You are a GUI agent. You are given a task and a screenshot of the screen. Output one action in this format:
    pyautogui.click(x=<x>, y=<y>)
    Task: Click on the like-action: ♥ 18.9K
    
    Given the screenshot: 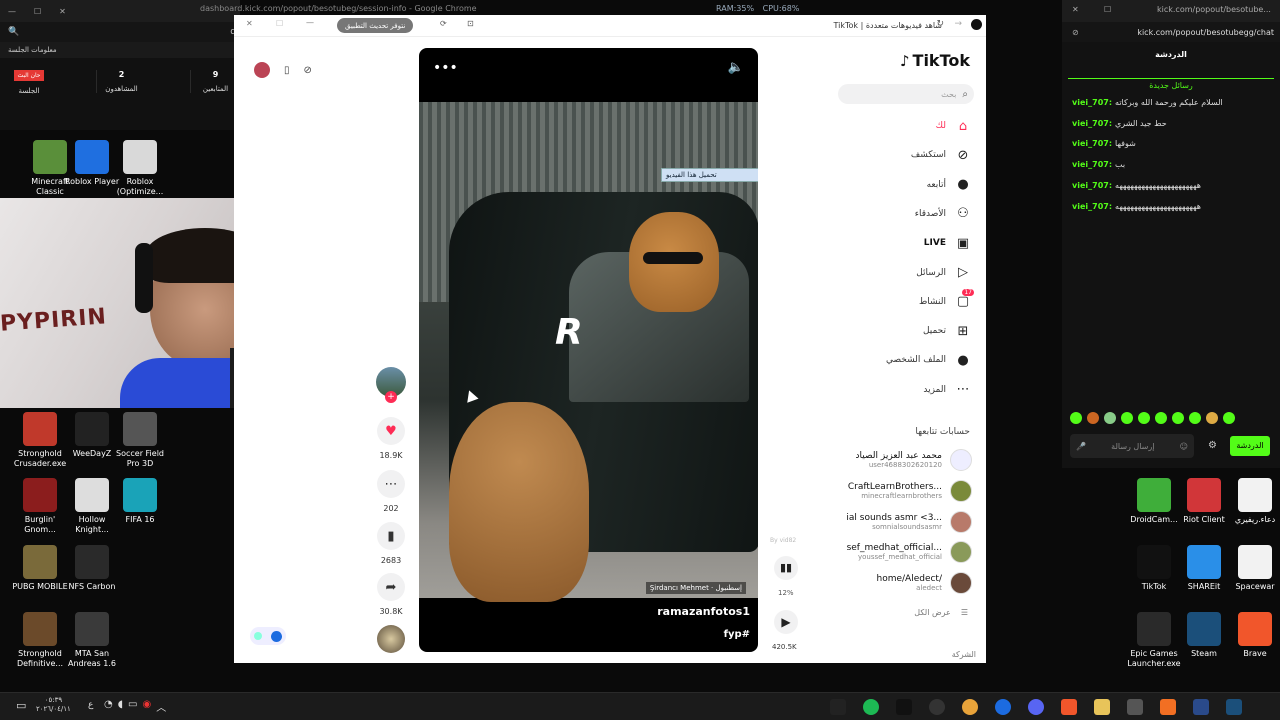 What is the action you would take?
    pyautogui.click(x=391, y=438)
    